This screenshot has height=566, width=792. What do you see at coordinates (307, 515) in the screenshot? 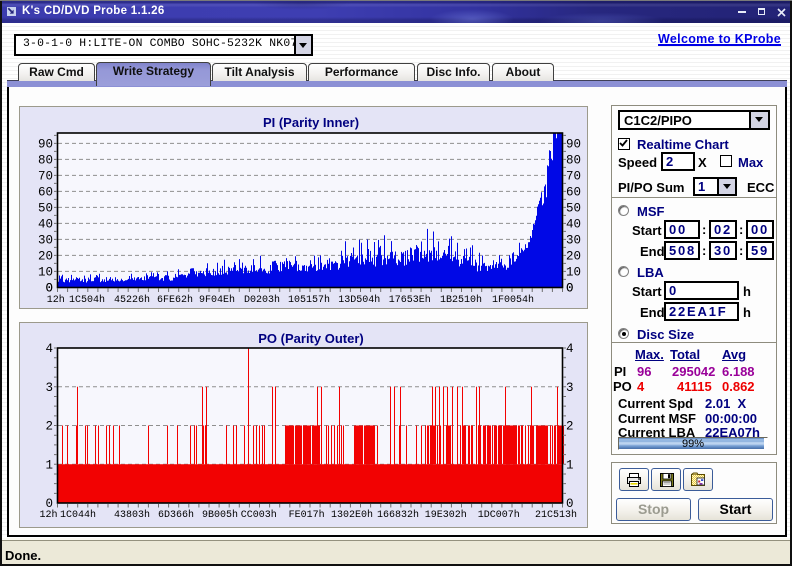
I see `svg-text: FE017h` at bounding box center [307, 515].